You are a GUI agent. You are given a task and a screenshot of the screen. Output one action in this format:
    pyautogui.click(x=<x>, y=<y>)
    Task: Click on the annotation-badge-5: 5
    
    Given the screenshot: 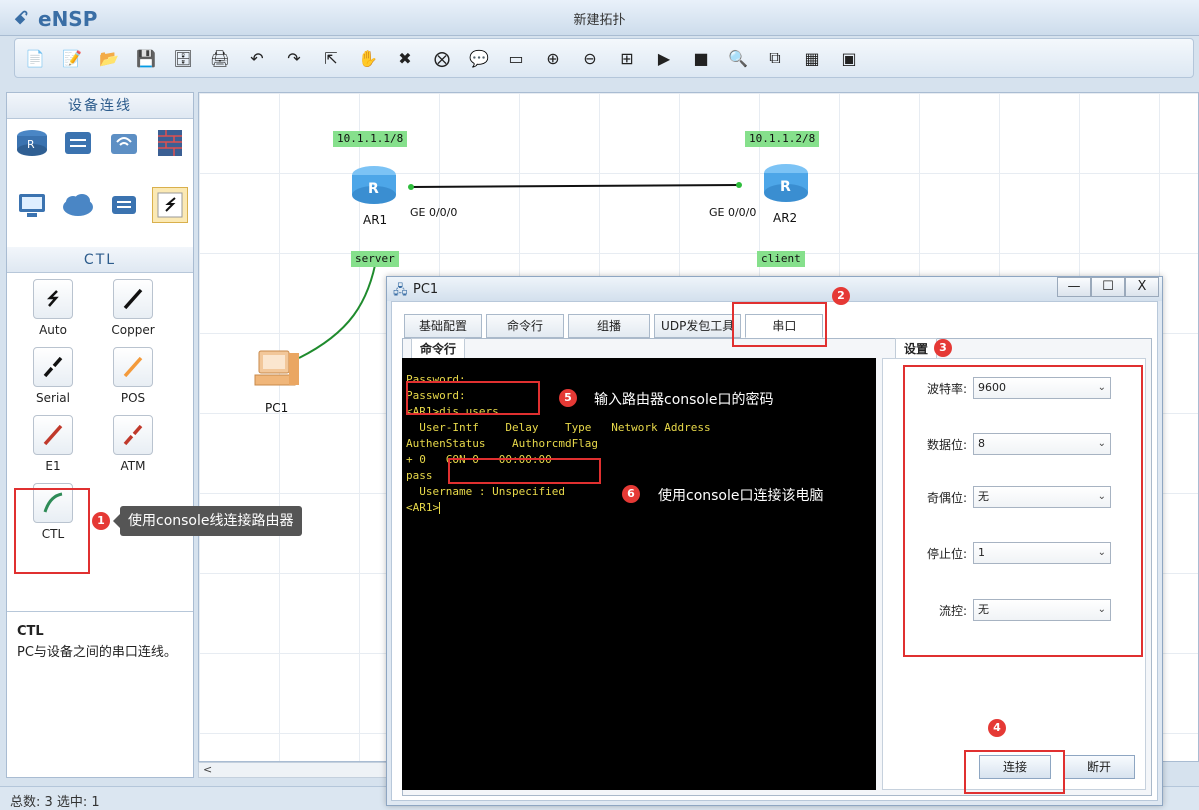 What is the action you would take?
    pyautogui.click(x=568, y=398)
    